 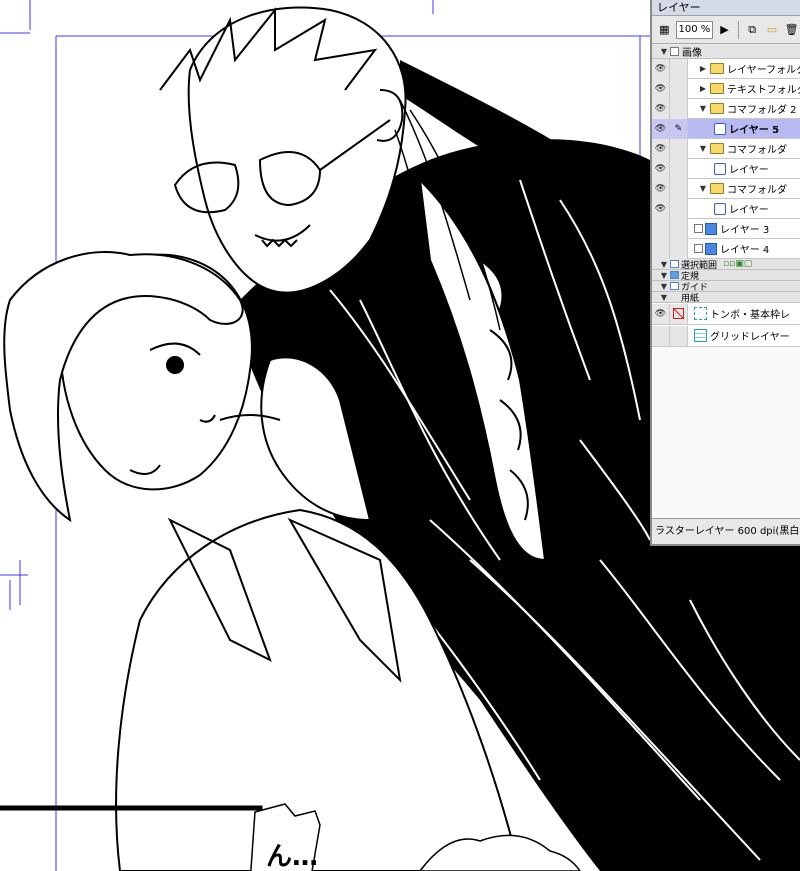 I want to click on layer-label: コマフォルダ 2, so click(x=762, y=110).